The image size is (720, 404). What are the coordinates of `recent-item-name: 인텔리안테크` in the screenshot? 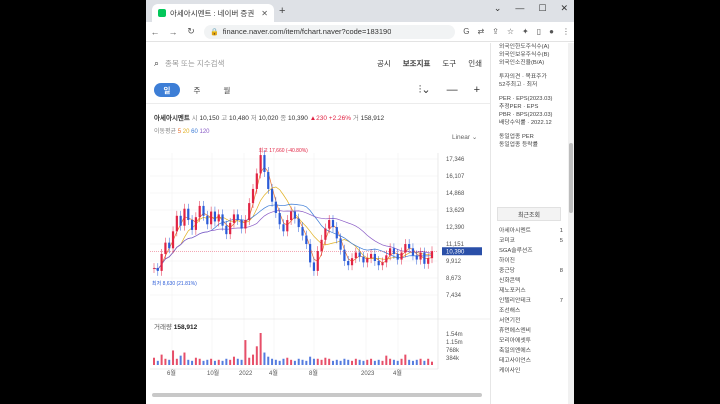 It's located at (515, 301).